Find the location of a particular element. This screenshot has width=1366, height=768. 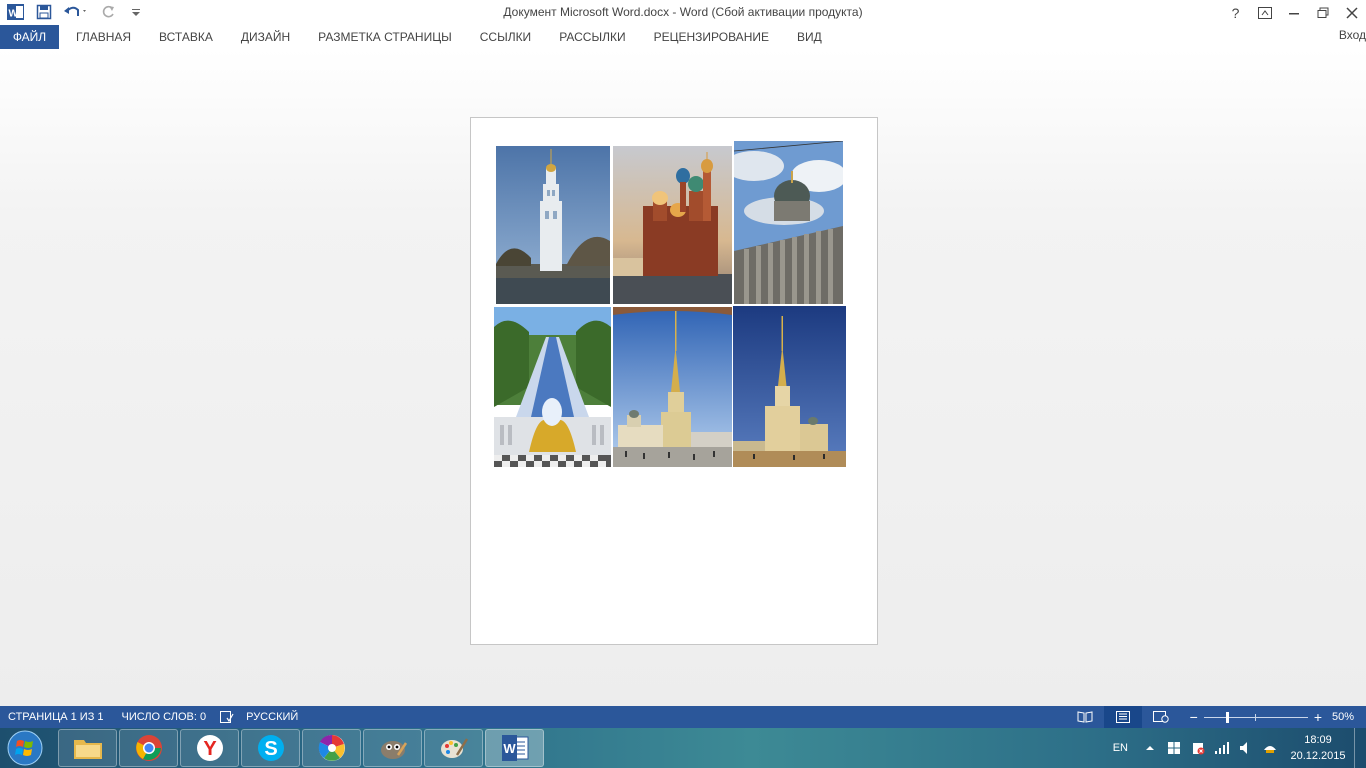

photo-kazan-cathedral is located at coordinates (788, 222).